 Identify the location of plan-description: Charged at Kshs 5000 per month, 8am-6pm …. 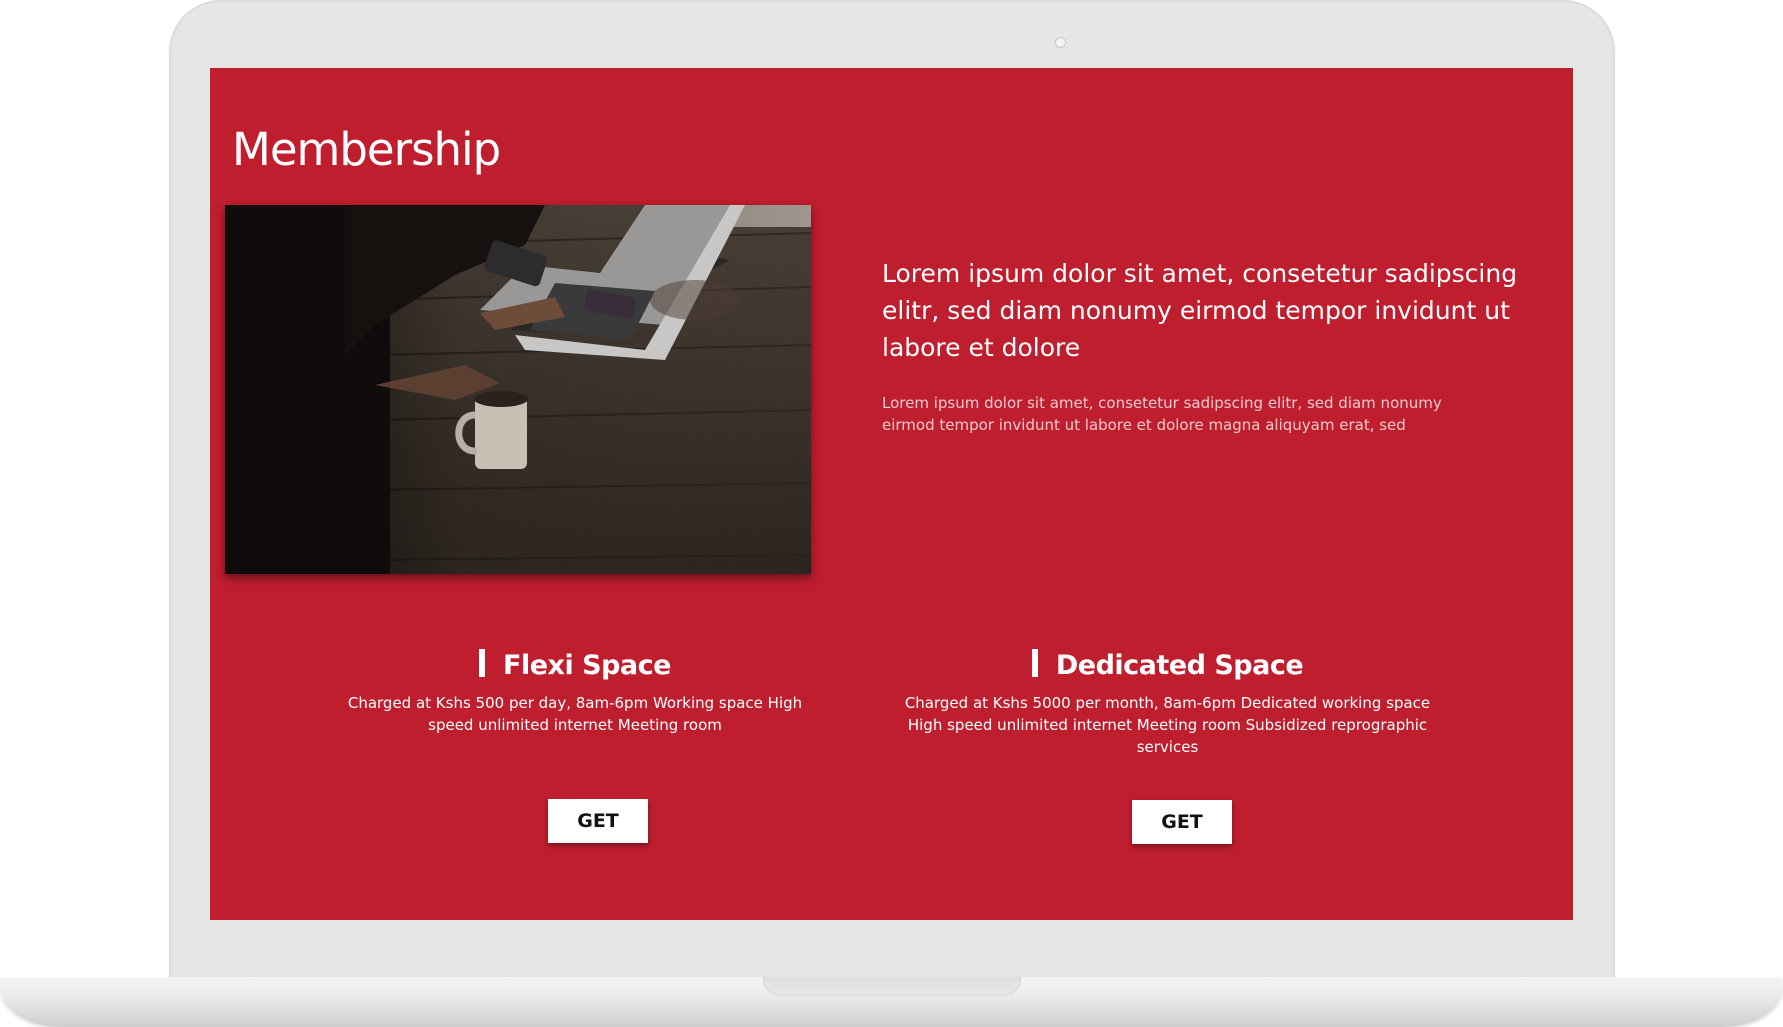
(1167, 725).